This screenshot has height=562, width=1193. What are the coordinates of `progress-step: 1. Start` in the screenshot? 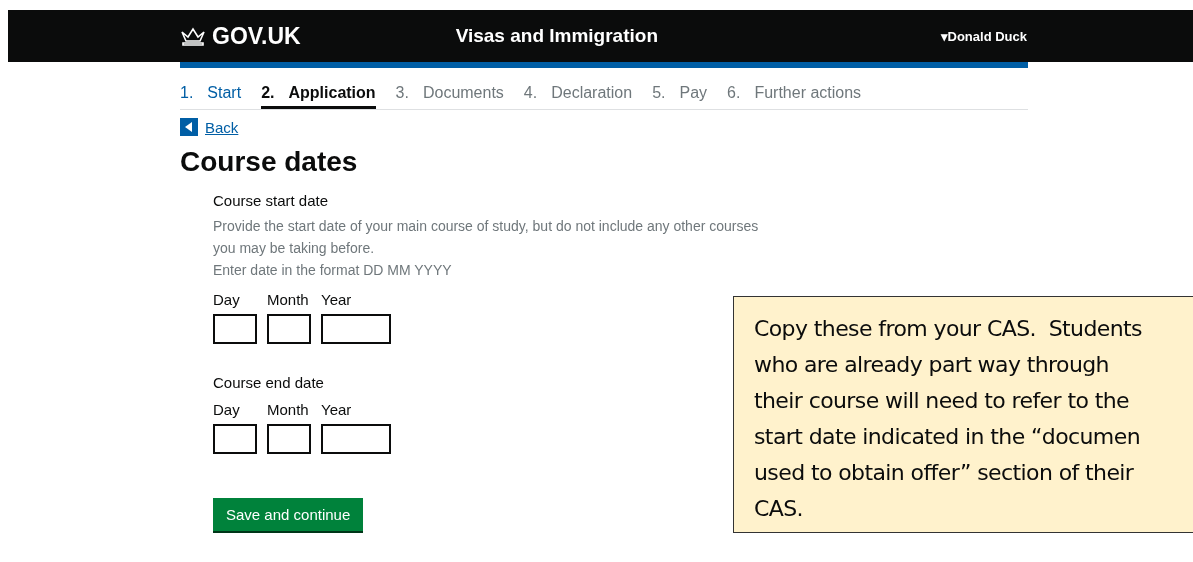 It's located at (211, 96).